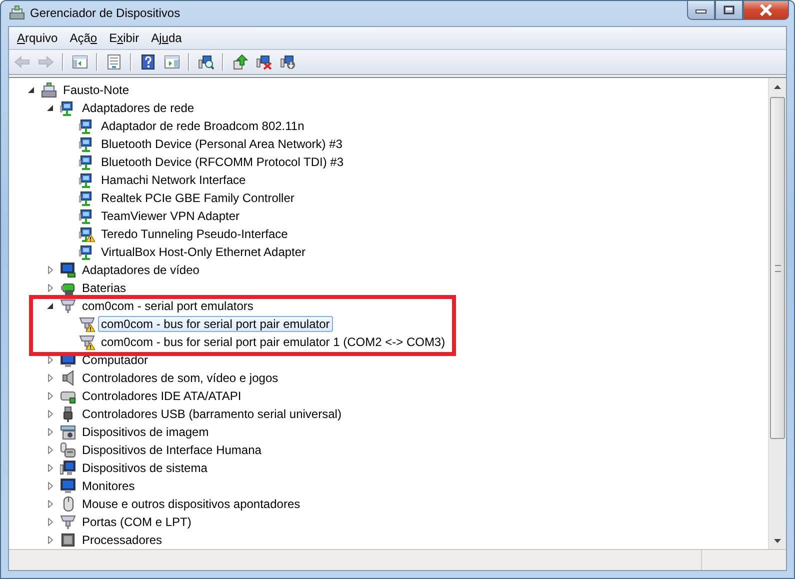 The width and height of the screenshot is (795, 579). I want to click on tree-item: Bluetooth Device (RFCOMM Protocol TDI) #3, so click(222, 162).